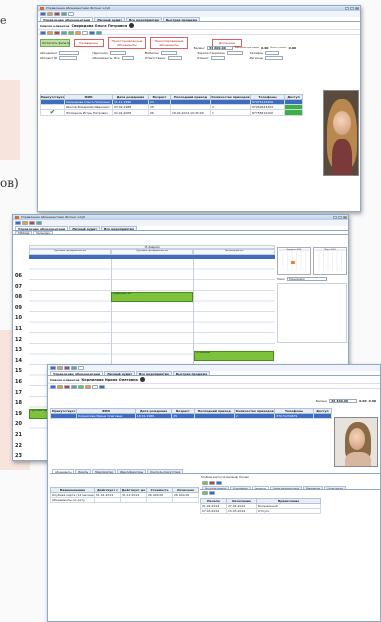  I want to click on resource-list, so click(312, 313).